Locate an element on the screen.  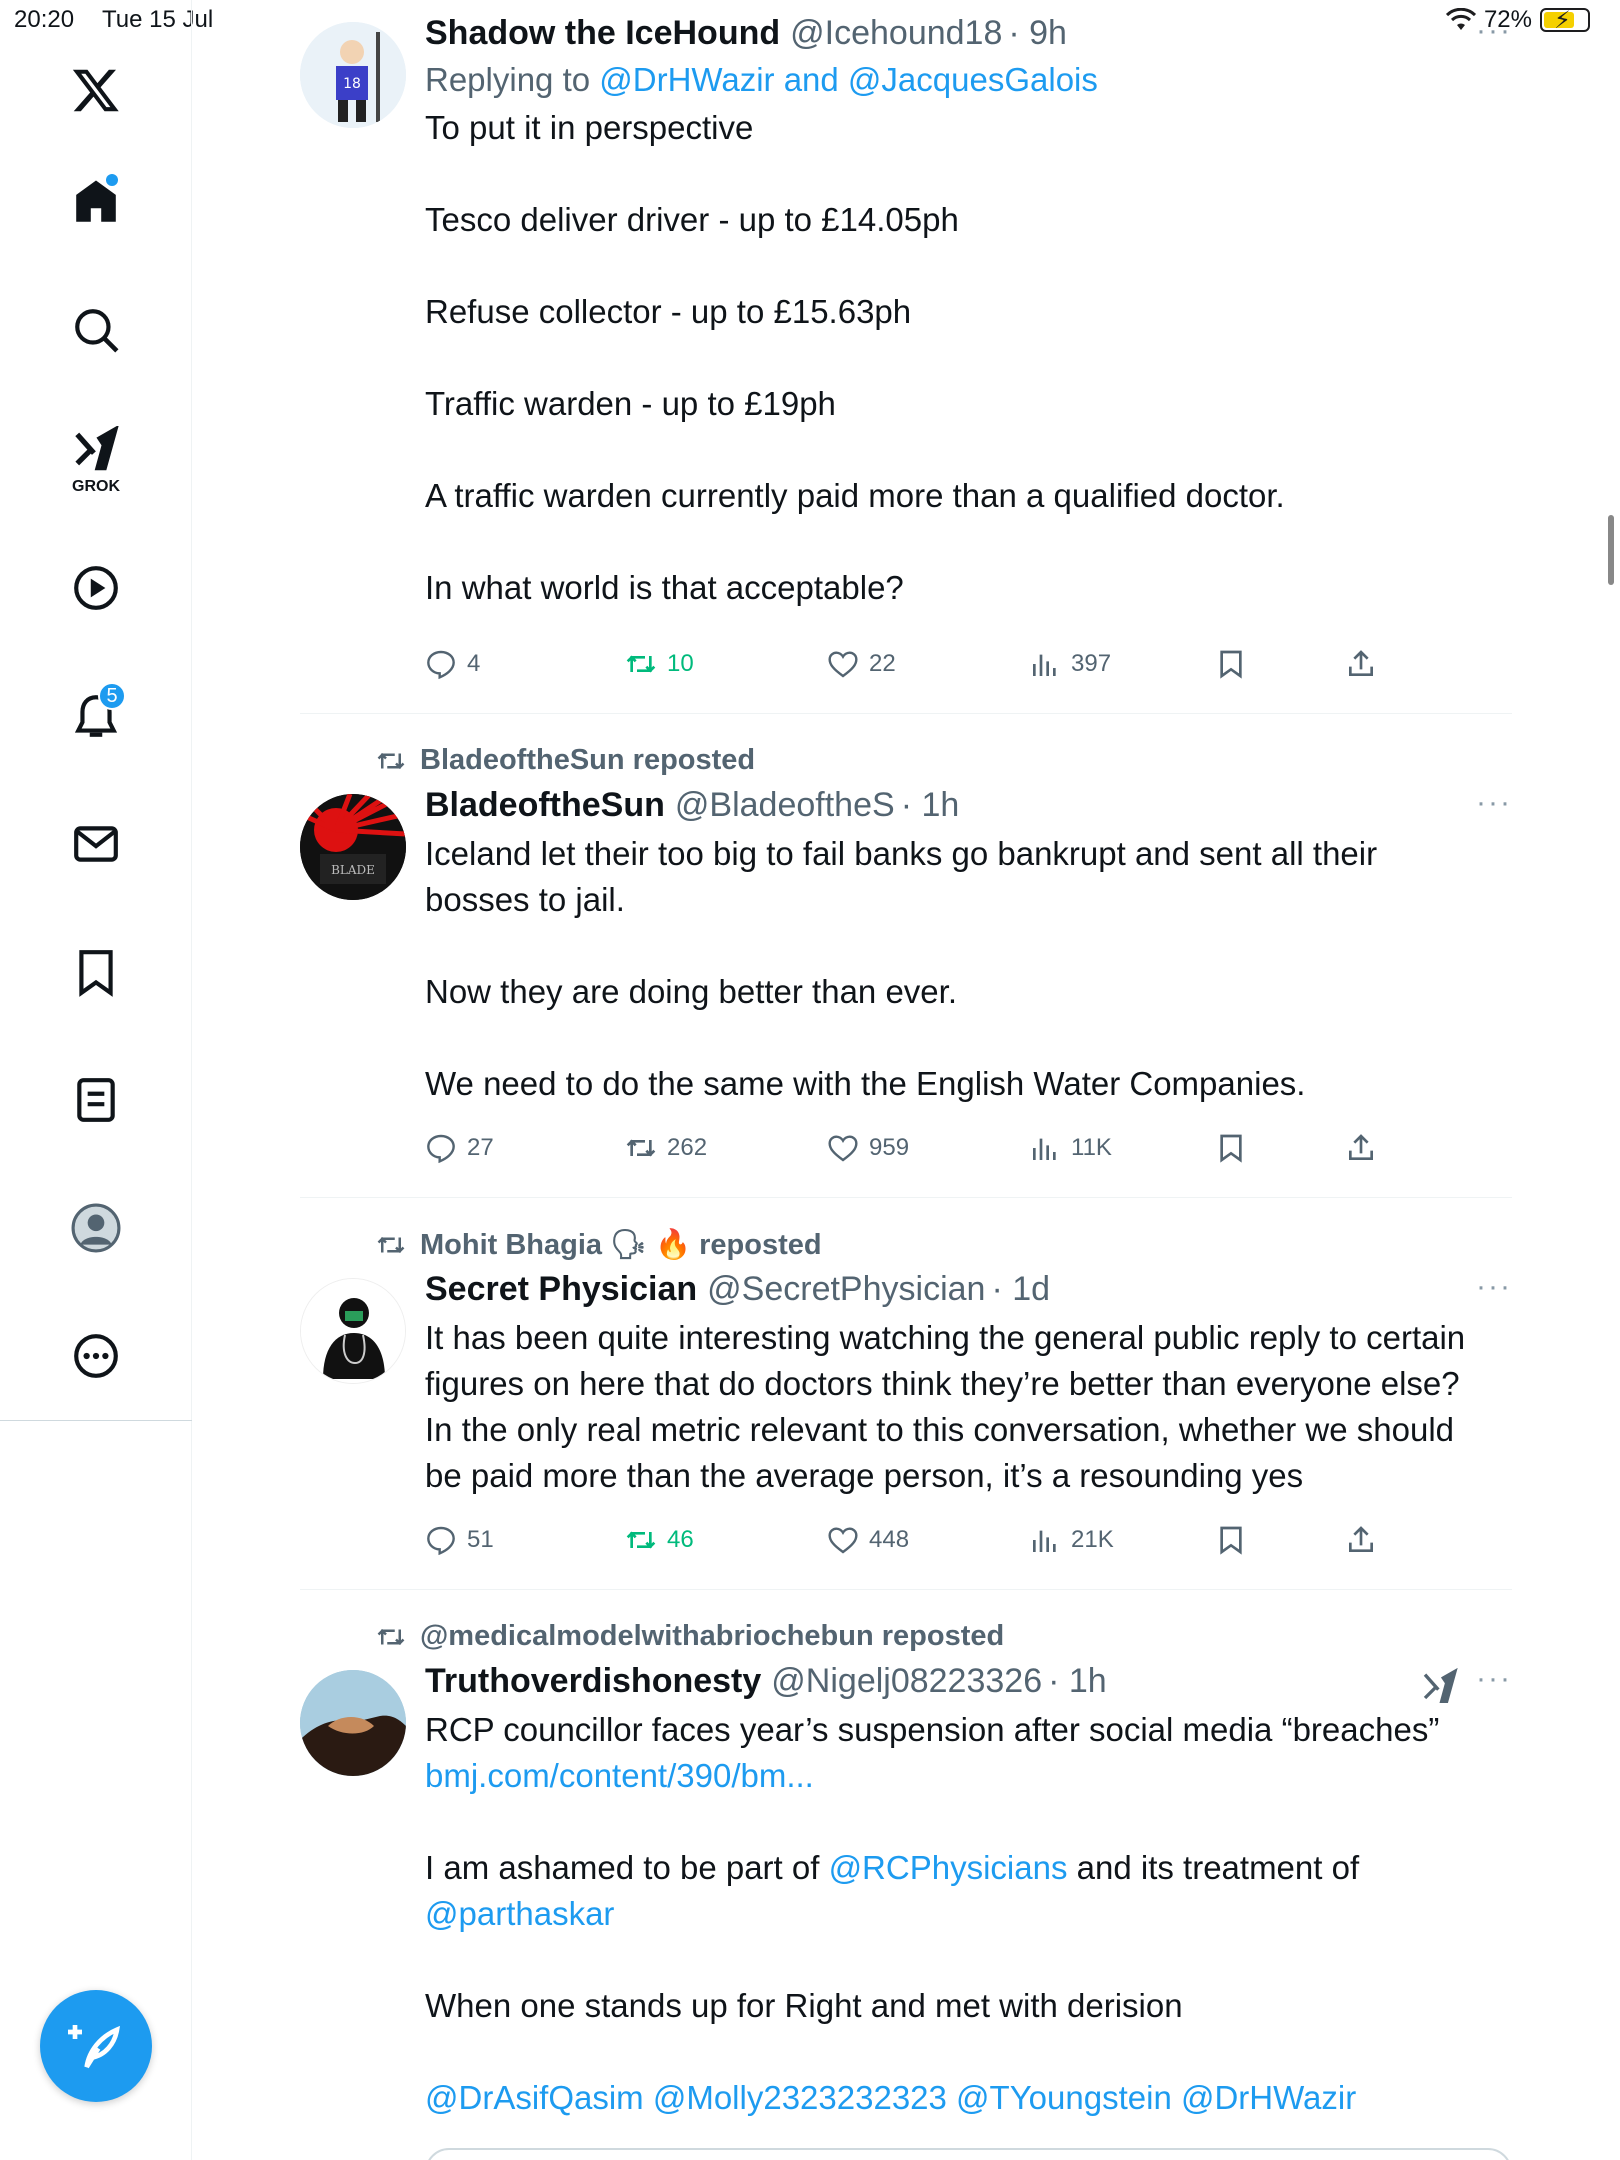
tweet-actions: 4 10 22 397 is located at coordinates (918, 664).